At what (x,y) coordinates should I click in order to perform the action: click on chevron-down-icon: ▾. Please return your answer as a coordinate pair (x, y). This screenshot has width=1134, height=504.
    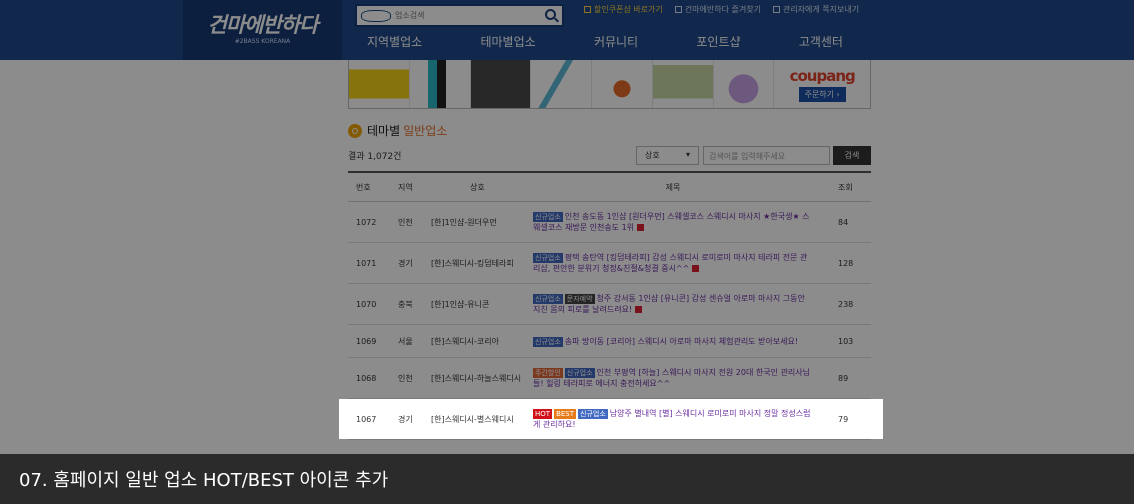
    Looking at the image, I should click on (687, 154).